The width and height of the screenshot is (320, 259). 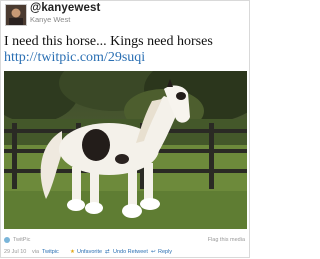 What do you see at coordinates (50, 252) in the screenshot?
I see `via-source-link: Twitpic` at bounding box center [50, 252].